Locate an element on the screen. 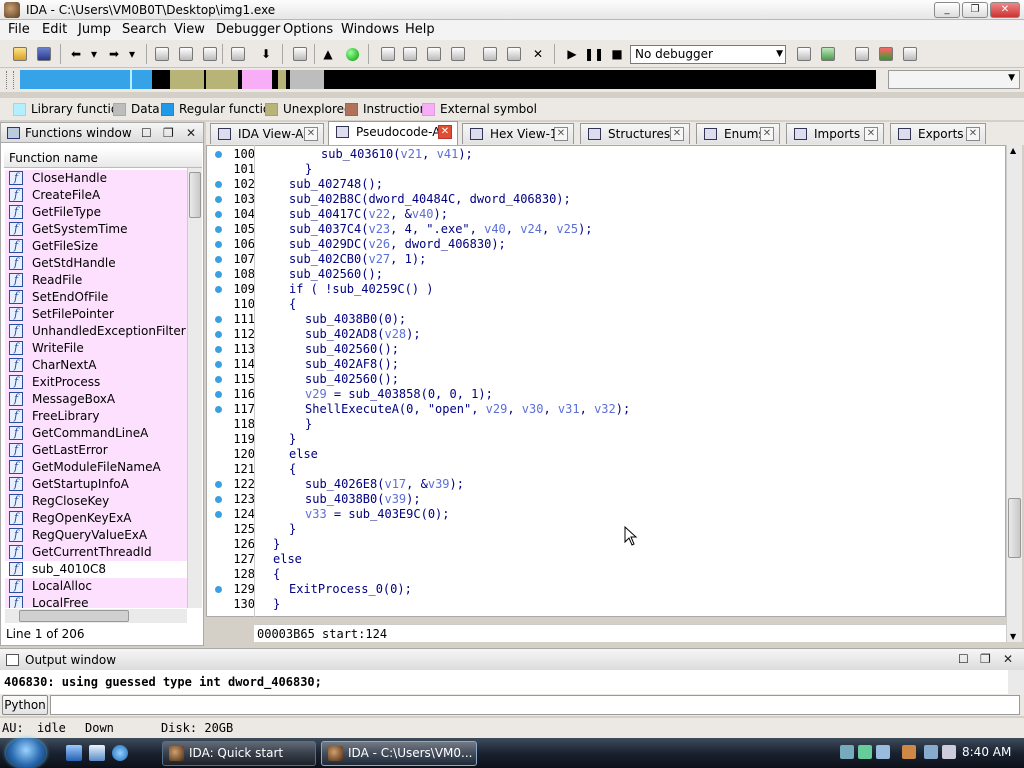  start-button is located at coordinates (26, 753).